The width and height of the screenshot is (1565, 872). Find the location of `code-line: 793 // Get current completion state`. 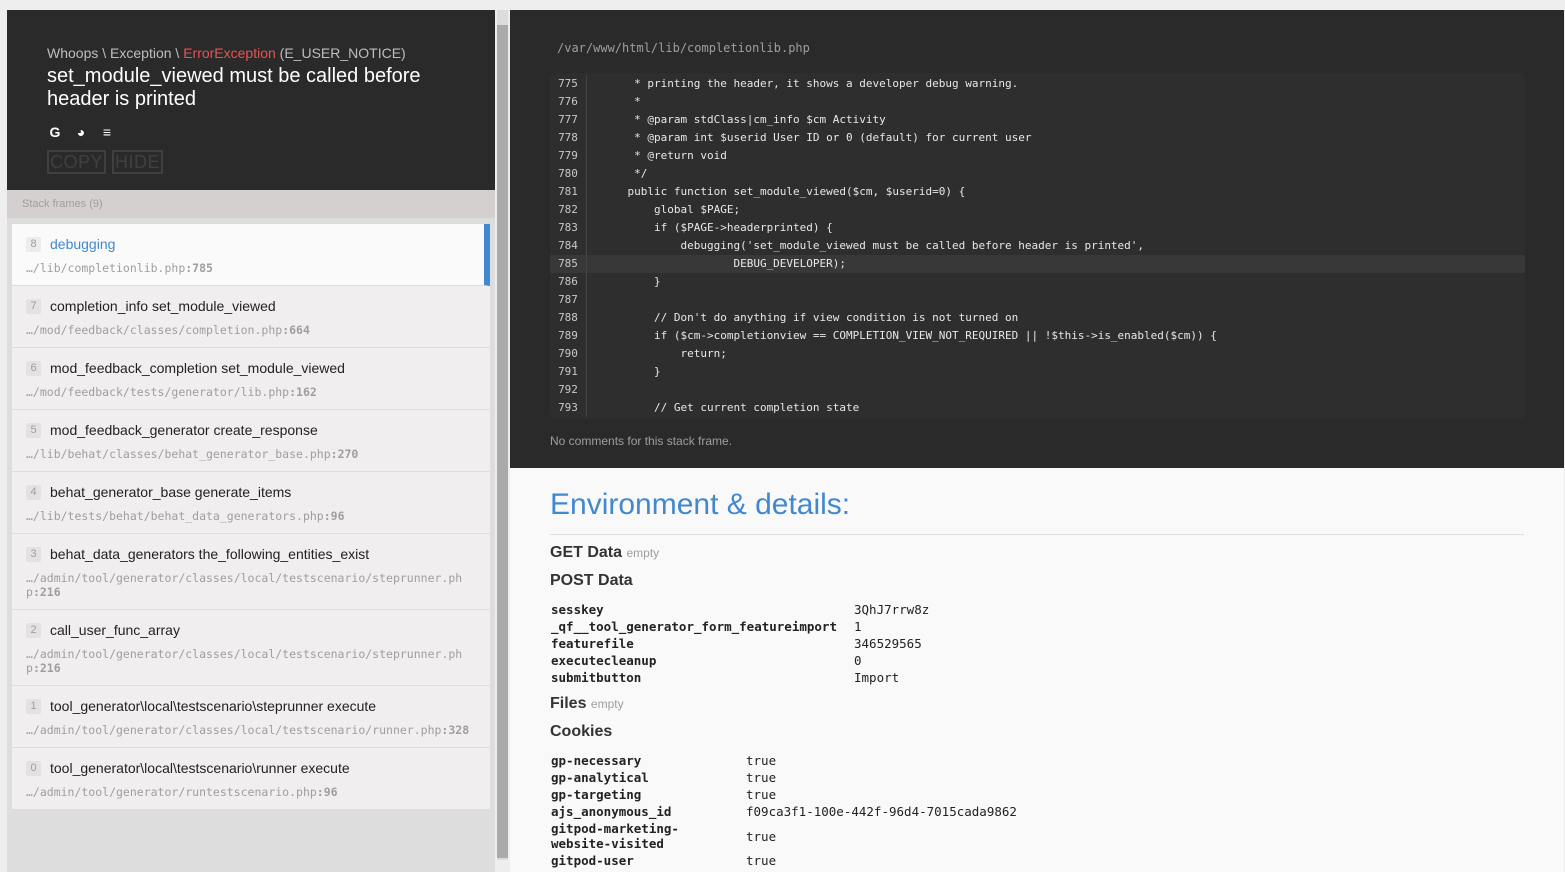

code-line: 793 // Get current completion state is located at coordinates (1037, 408).